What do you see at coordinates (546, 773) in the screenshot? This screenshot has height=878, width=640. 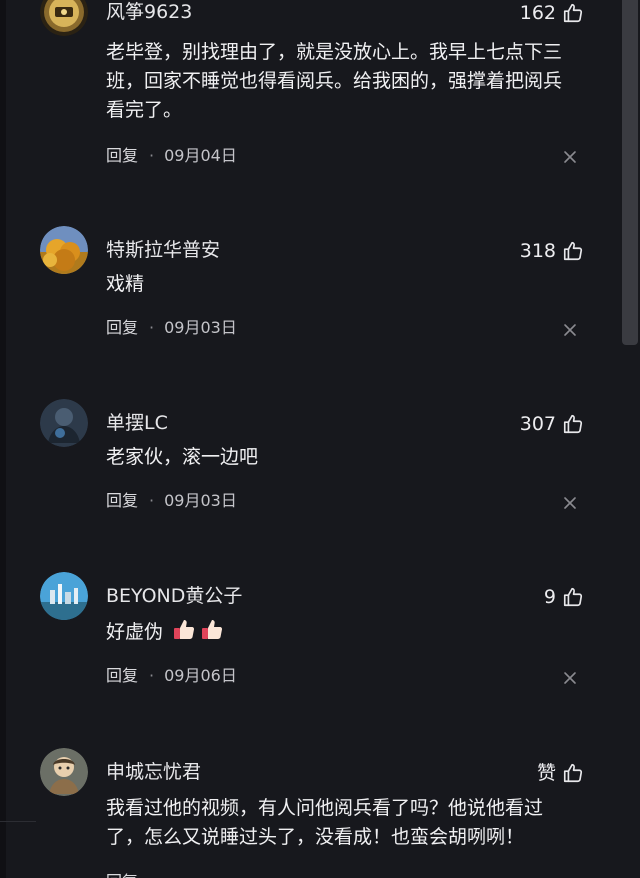 I see `like-count: 赞` at bounding box center [546, 773].